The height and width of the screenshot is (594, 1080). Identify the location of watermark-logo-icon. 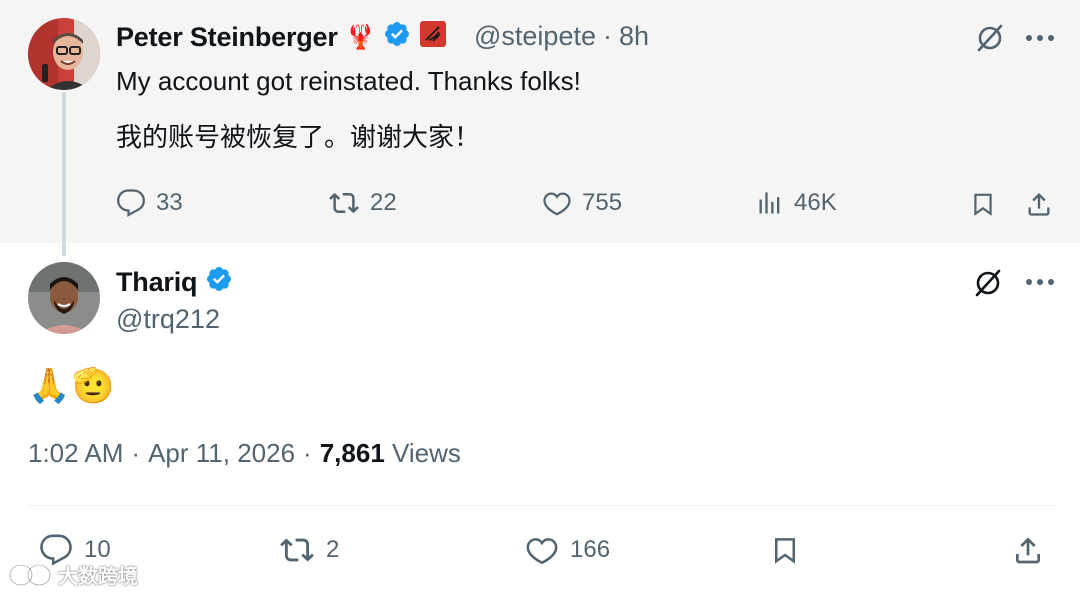
(30, 574).